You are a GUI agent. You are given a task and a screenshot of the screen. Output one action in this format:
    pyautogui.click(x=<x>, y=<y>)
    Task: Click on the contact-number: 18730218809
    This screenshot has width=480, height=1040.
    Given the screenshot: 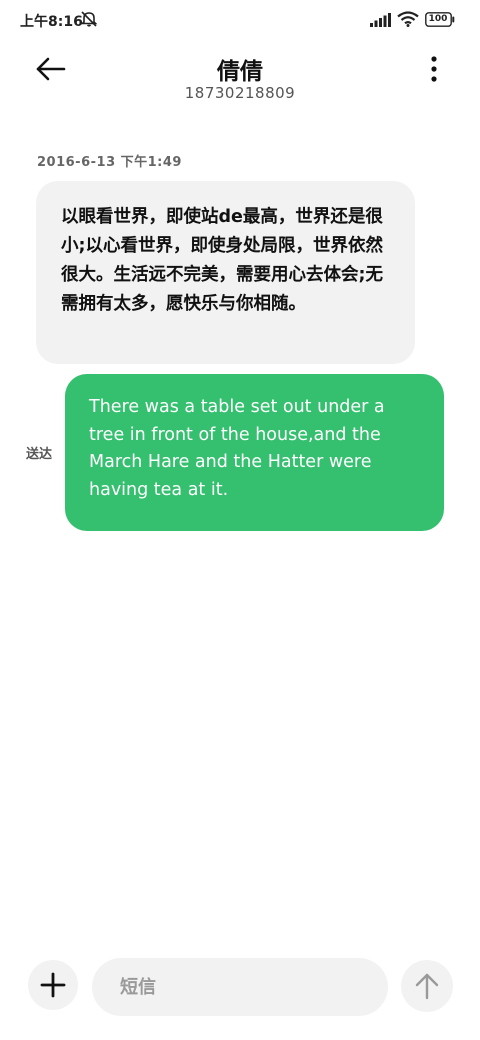 What is the action you would take?
    pyautogui.click(x=240, y=93)
    